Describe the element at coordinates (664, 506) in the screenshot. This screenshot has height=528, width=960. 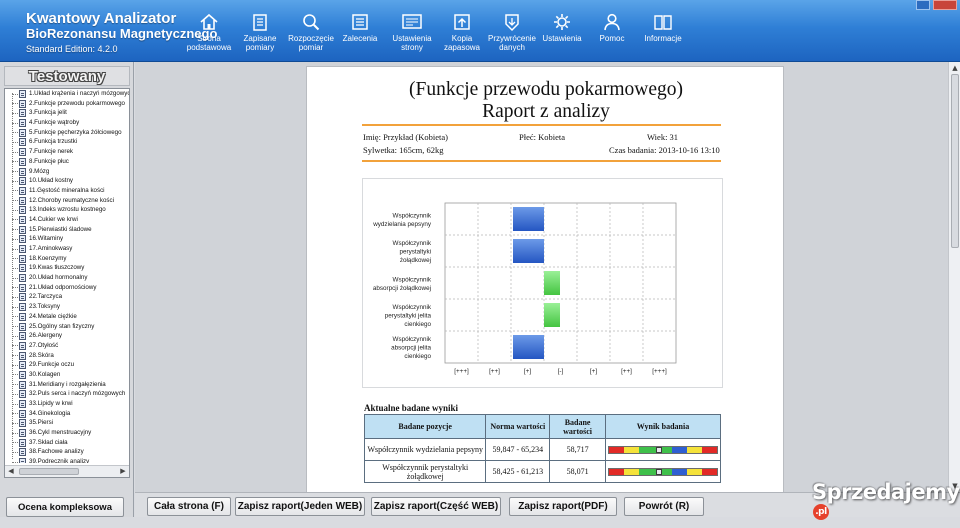
I see `back-button: Powrót (R)` at that location.